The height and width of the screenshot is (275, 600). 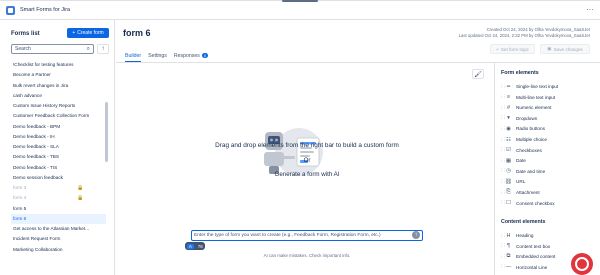 I want to click on create-form-button: + Create form, so click(x=88, y=33).